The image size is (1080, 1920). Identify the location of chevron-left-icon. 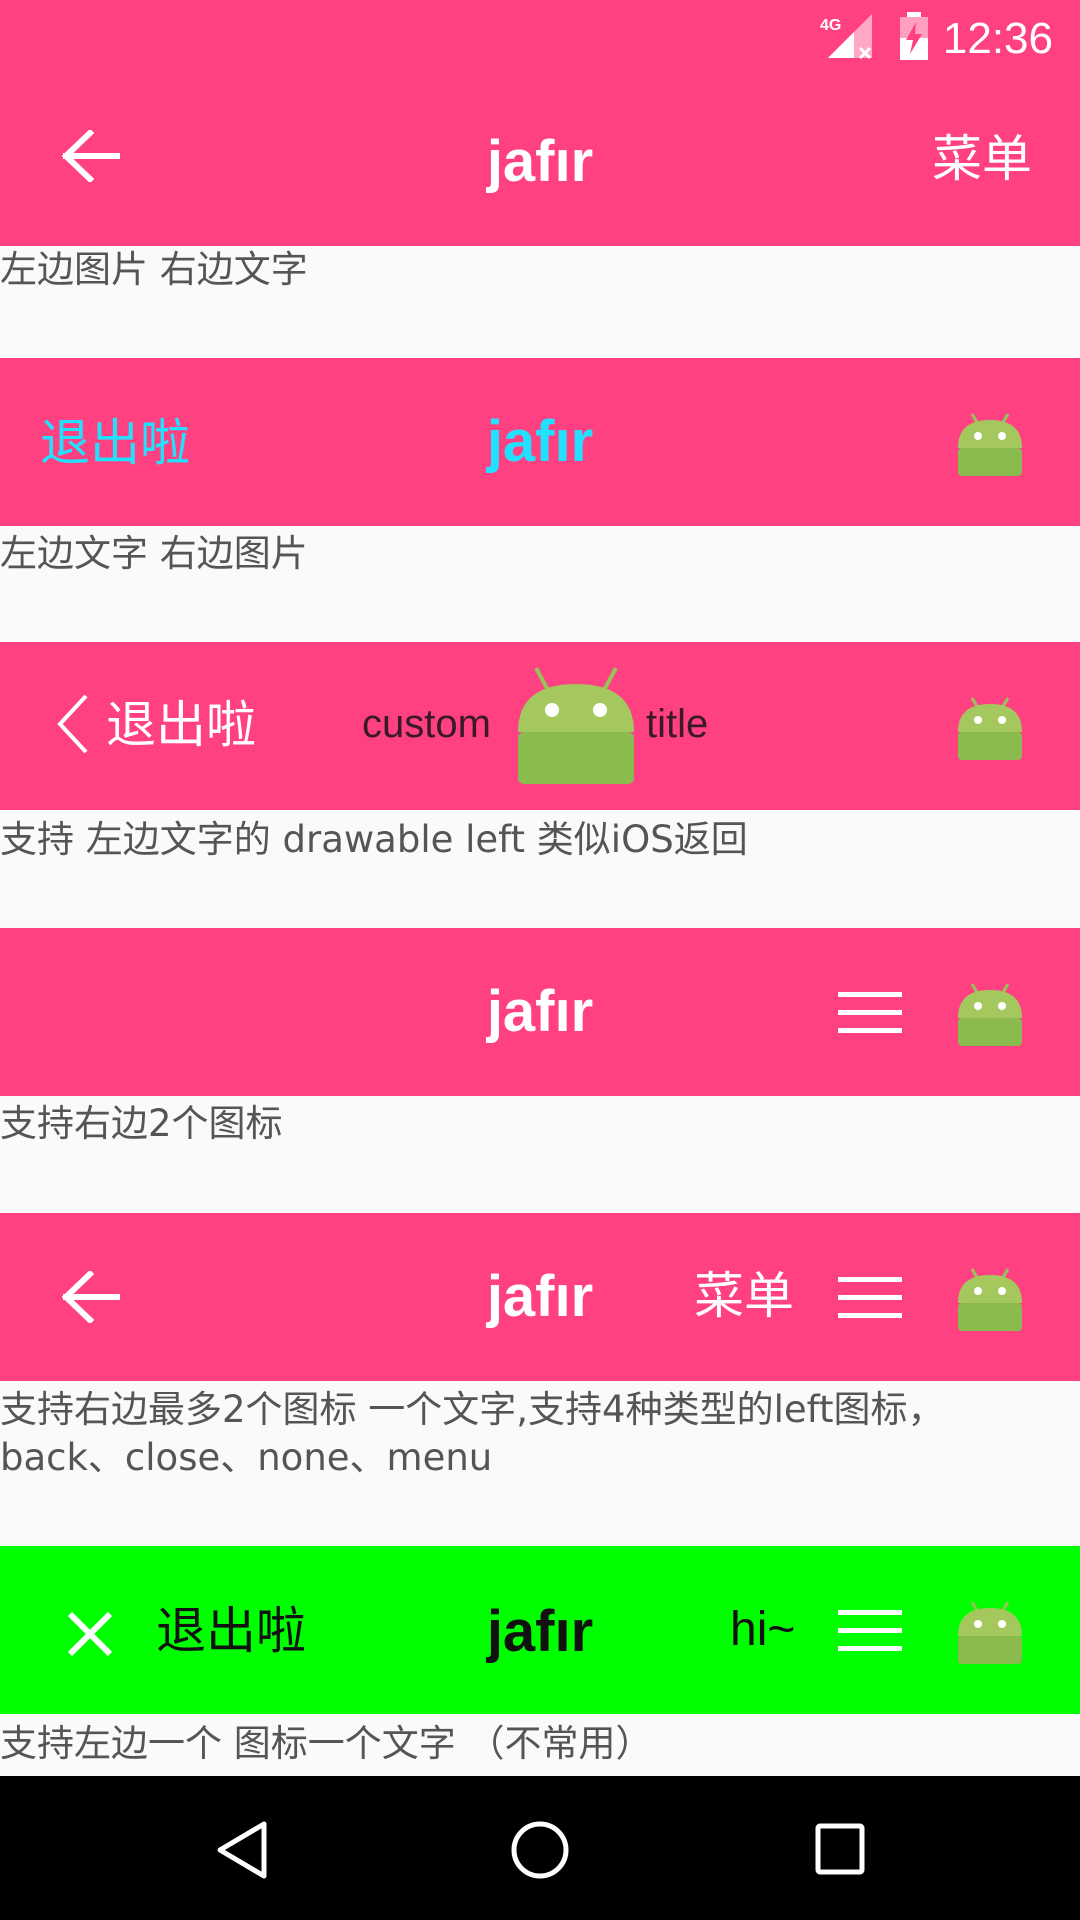
(72, 724).